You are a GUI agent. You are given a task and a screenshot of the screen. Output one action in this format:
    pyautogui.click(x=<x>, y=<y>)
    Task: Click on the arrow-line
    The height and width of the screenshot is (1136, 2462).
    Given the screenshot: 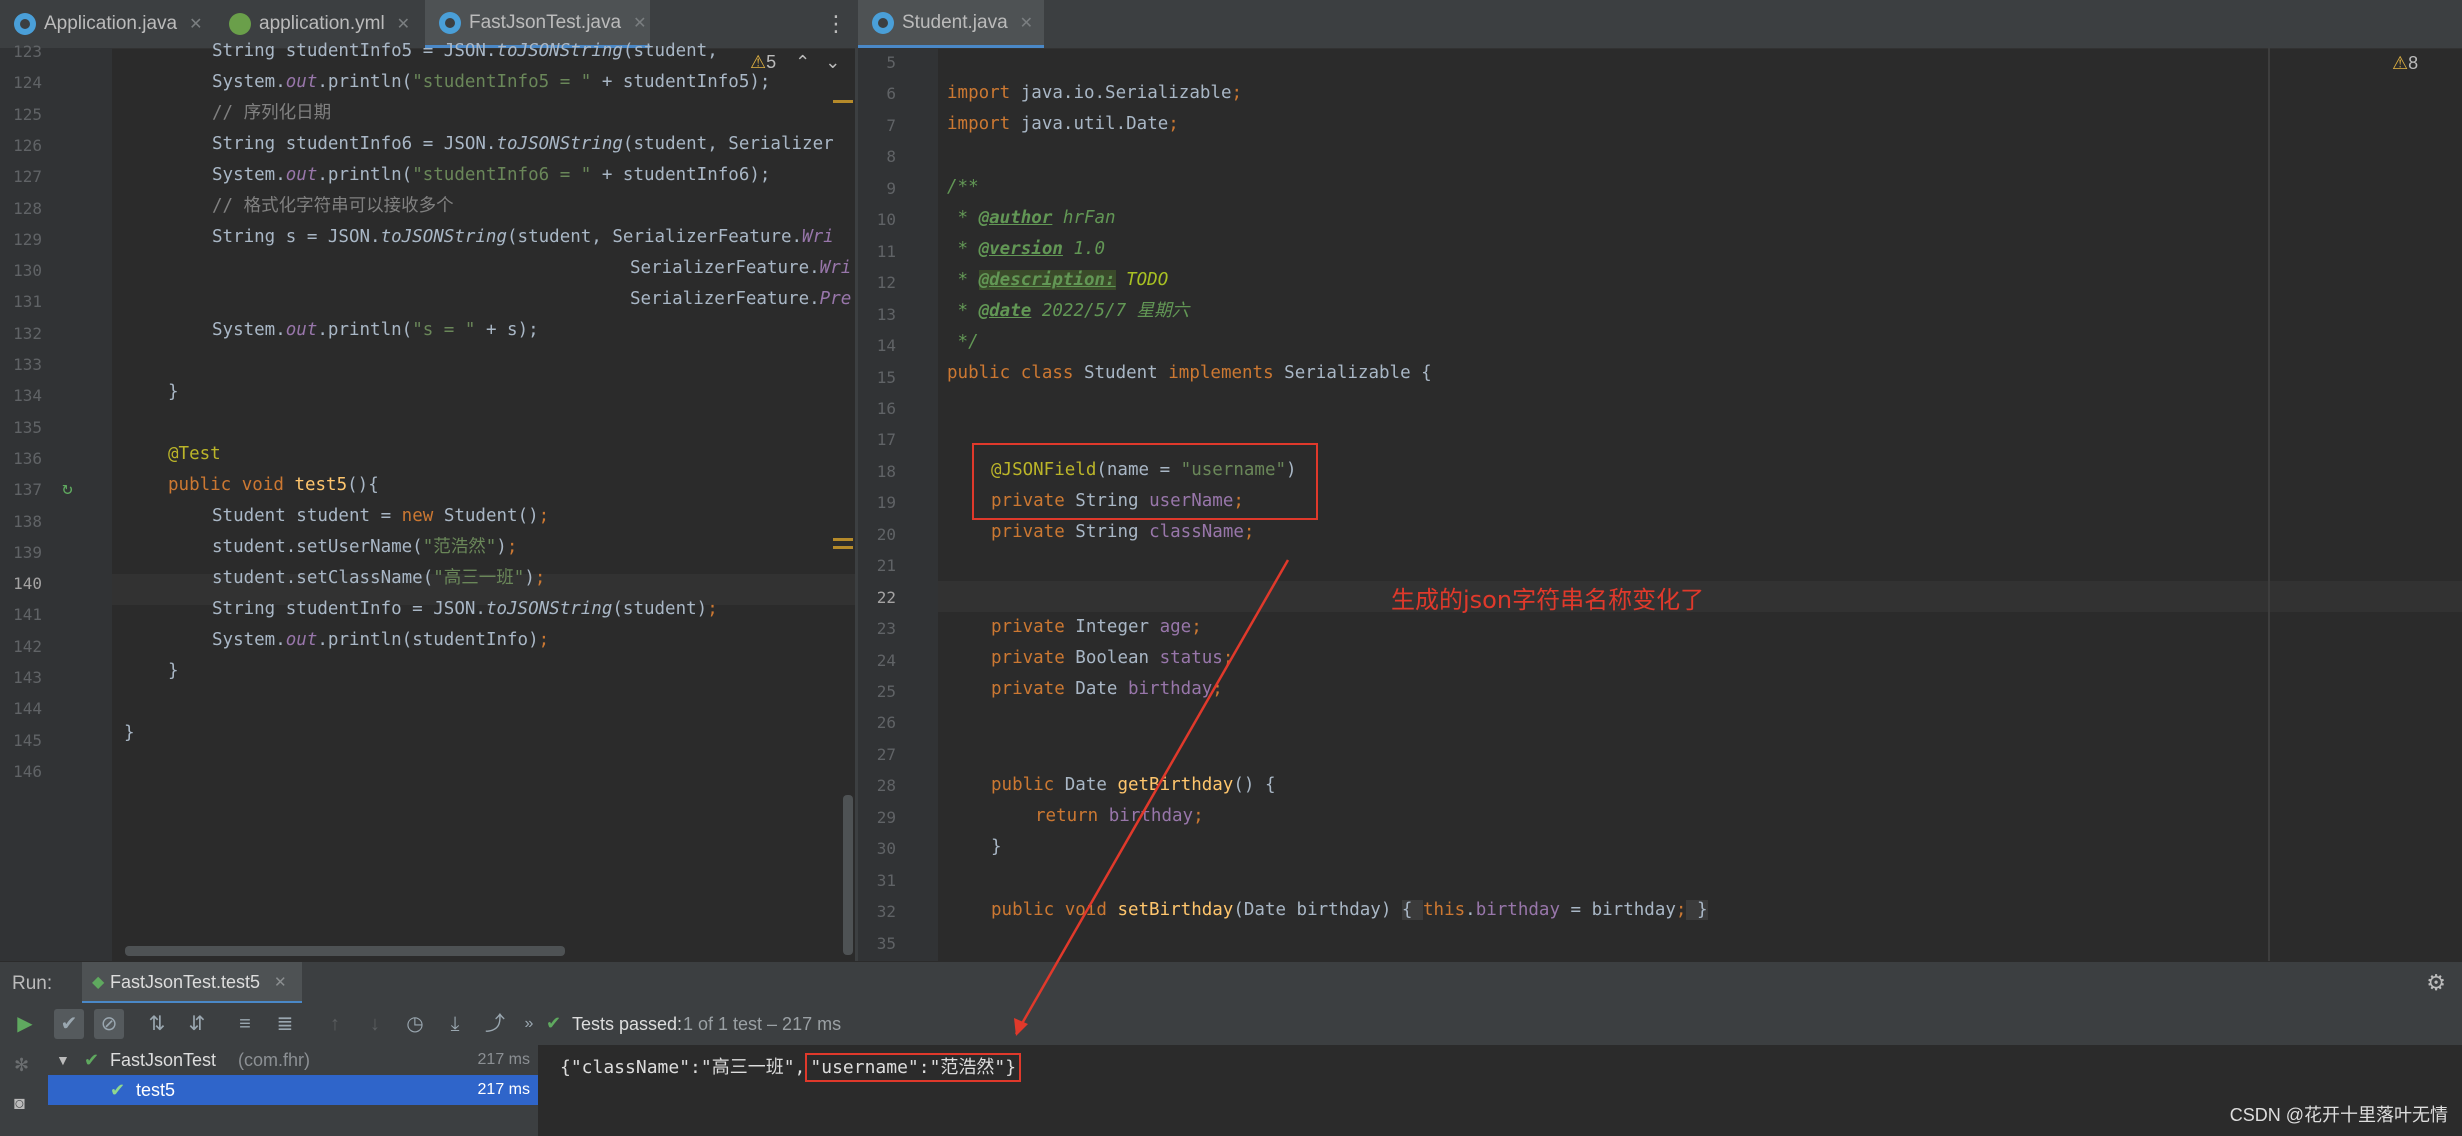 What is the action you would take?
    pyautogui.click(x=1152, y=797)
    